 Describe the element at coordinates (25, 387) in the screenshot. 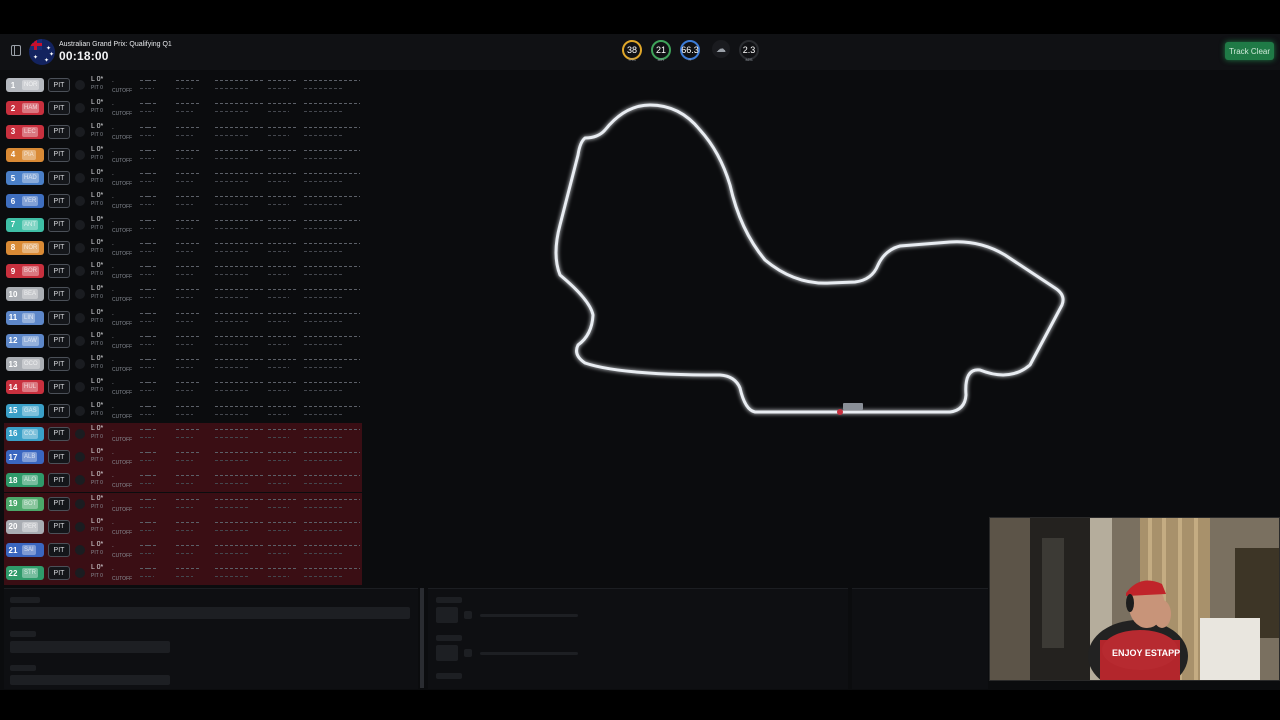

I see `position-badge: 14 HUL` at that location.